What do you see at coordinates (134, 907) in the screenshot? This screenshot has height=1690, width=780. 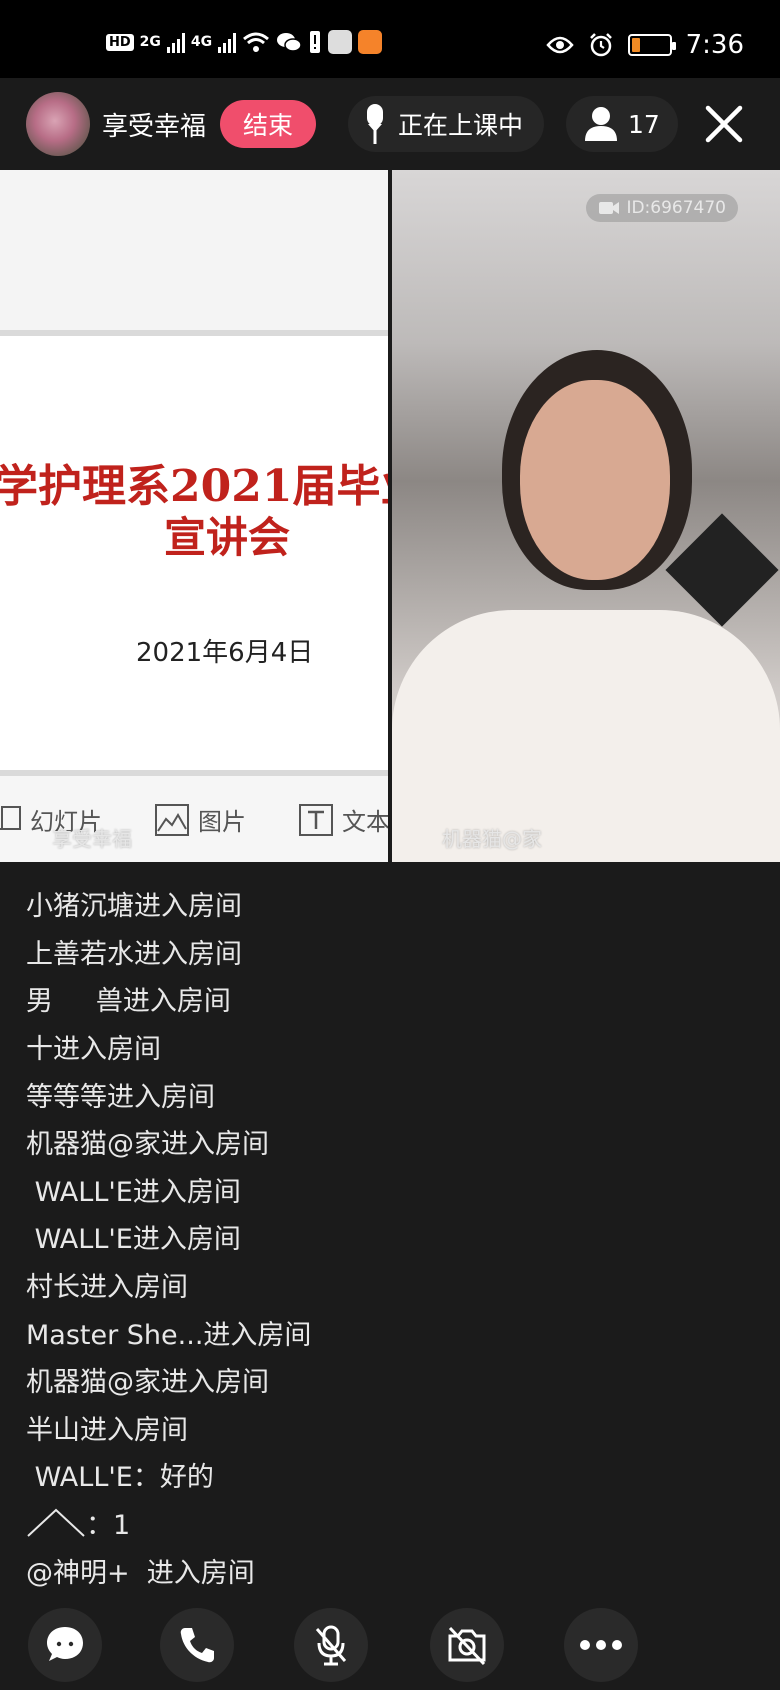 I see `chat-message: 小猪沉塘进入房间` at bounding box center [134, 907].